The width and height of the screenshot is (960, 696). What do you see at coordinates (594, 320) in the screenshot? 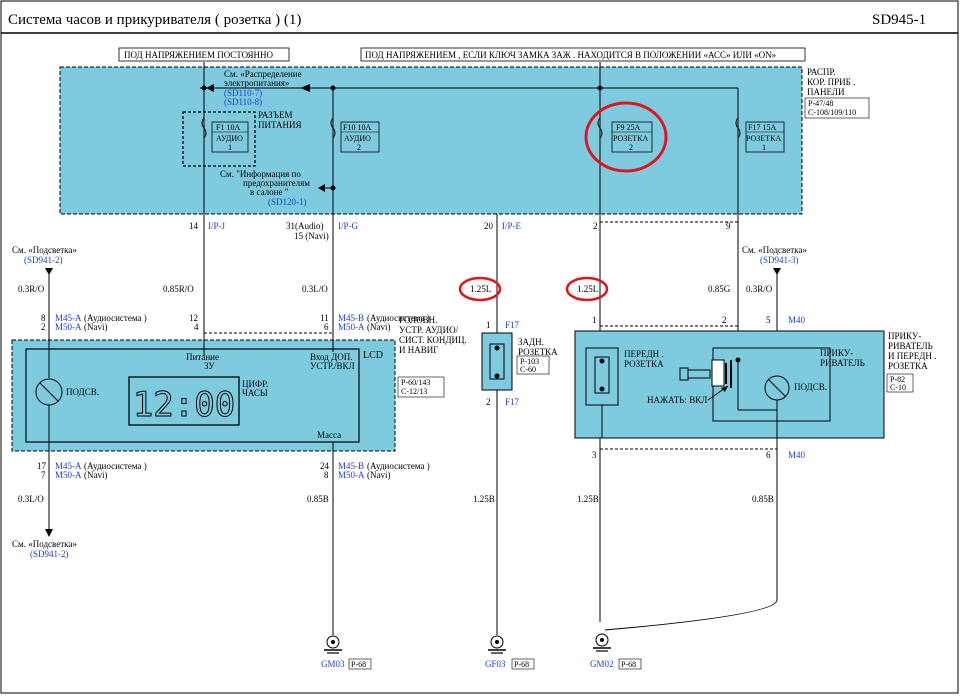
I see `lighter-pin-1: 1` at bounding box center [594, 320].